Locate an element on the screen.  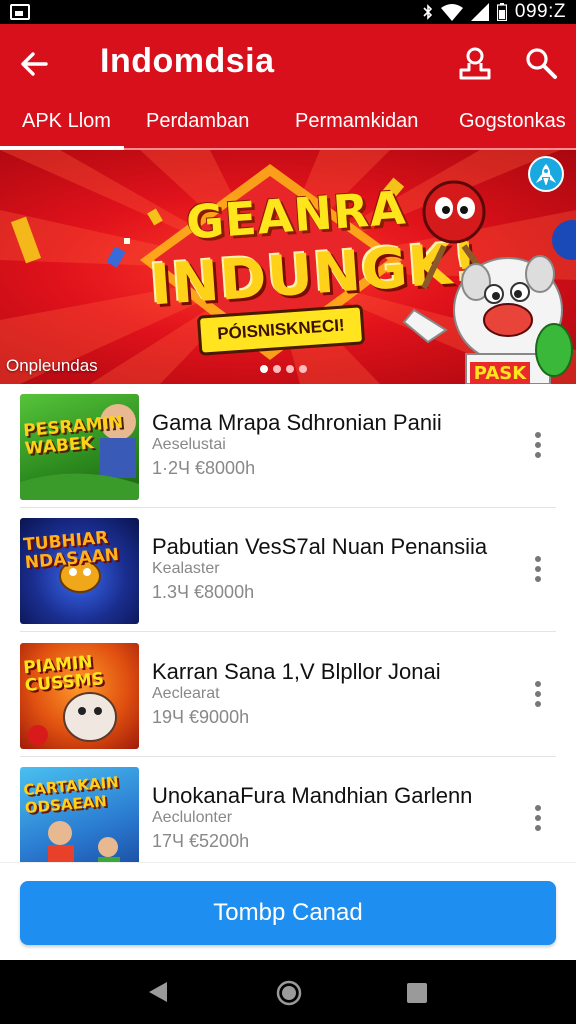
battery-icon is located at coordinates (501, 12).